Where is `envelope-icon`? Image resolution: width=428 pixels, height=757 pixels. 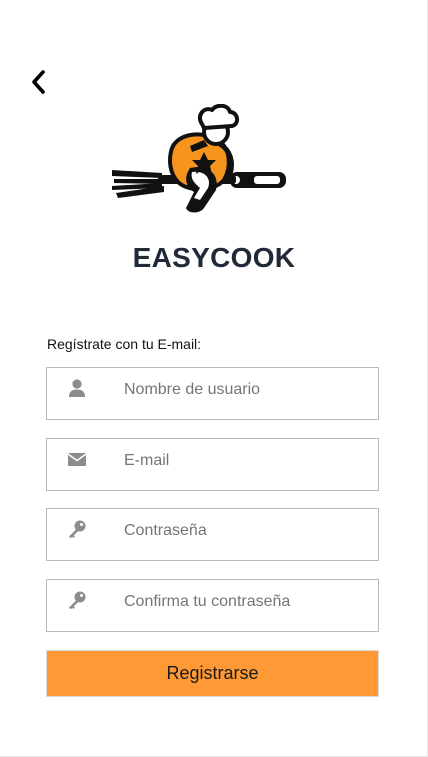
envelope-icon is located at coordinates (77, 459).